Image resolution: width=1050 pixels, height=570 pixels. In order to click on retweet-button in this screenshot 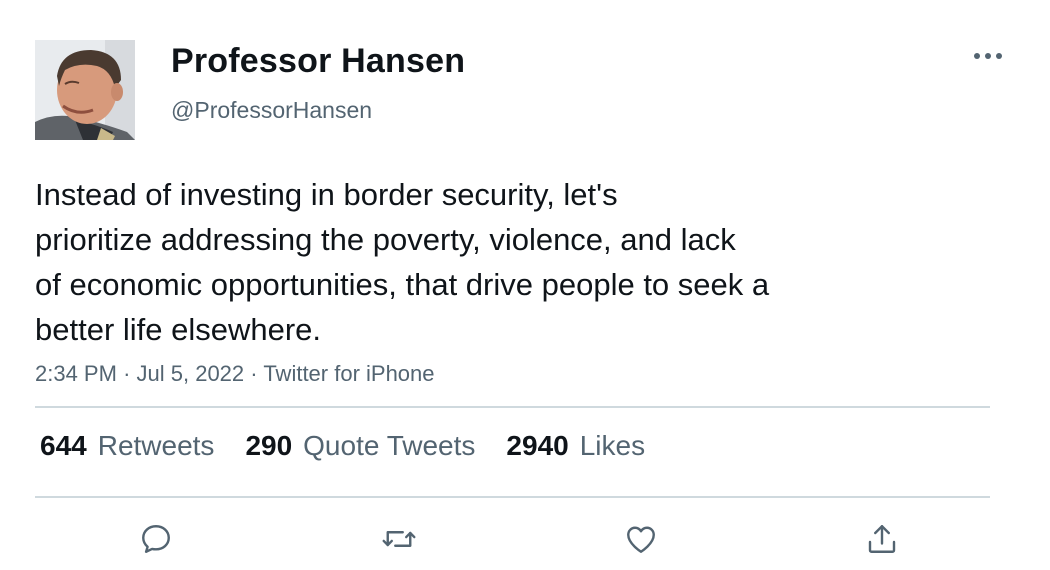, I will do `click(399, 539)`.